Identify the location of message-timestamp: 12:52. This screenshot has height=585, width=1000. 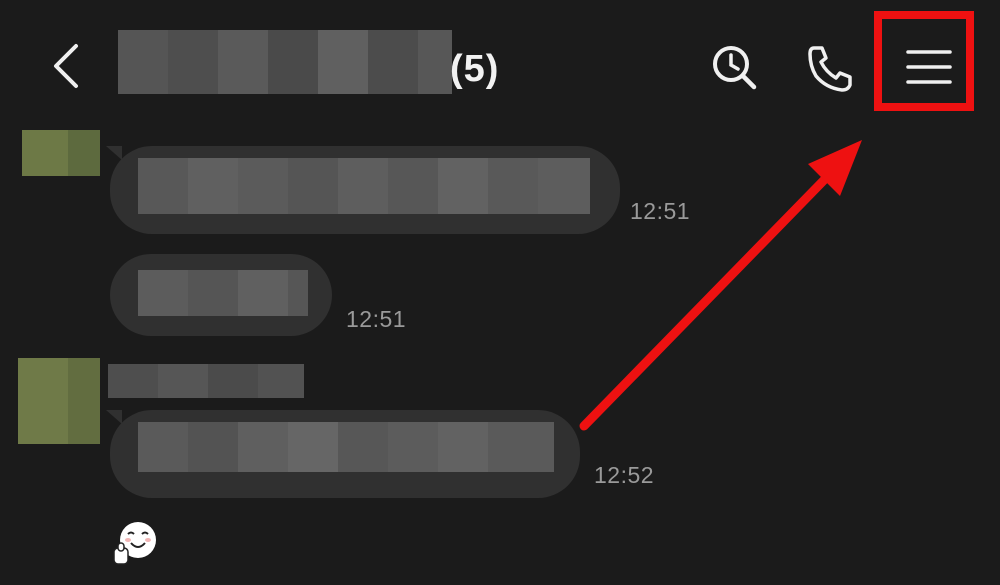
(624, 475).